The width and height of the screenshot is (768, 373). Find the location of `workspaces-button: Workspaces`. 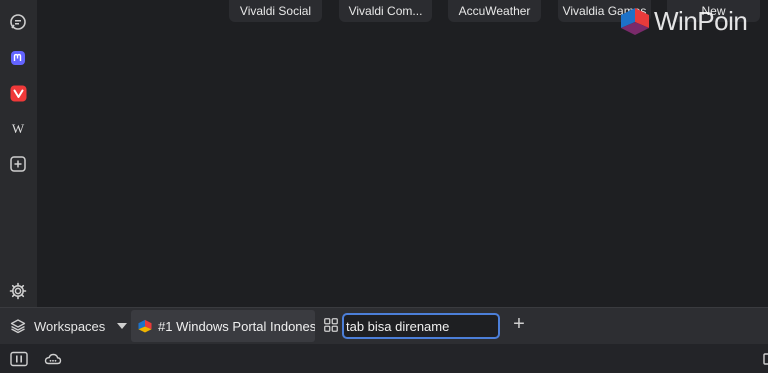

workspaces-button: Workspaces is located at coordinates (69, 326).